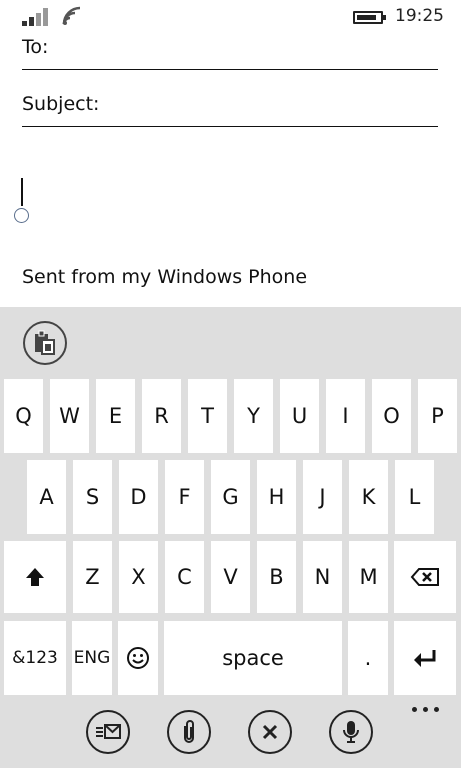 The image size is (461, 768). Describe the element at coordinates (299, 416) in the screenshot. I see `key-u: U` at that location.